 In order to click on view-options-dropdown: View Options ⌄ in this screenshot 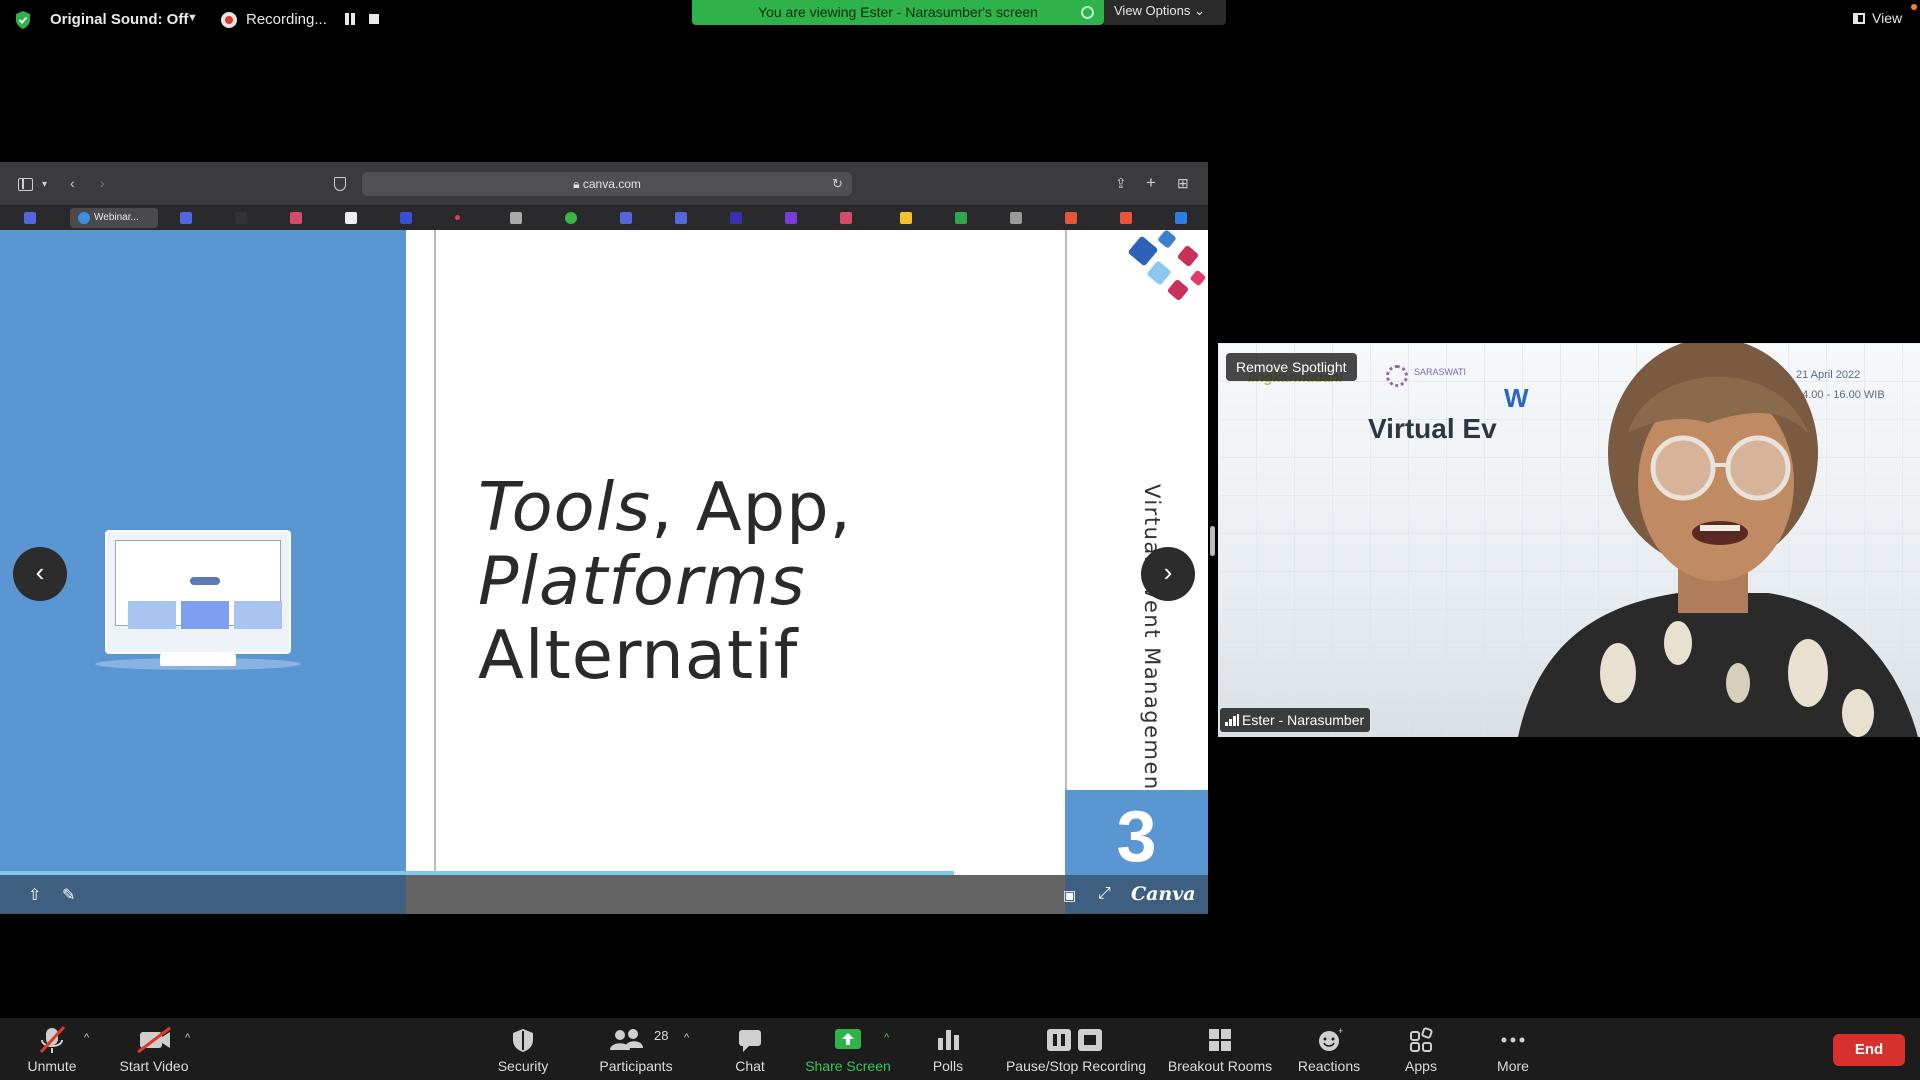, I will do `click(1165, 12)`.